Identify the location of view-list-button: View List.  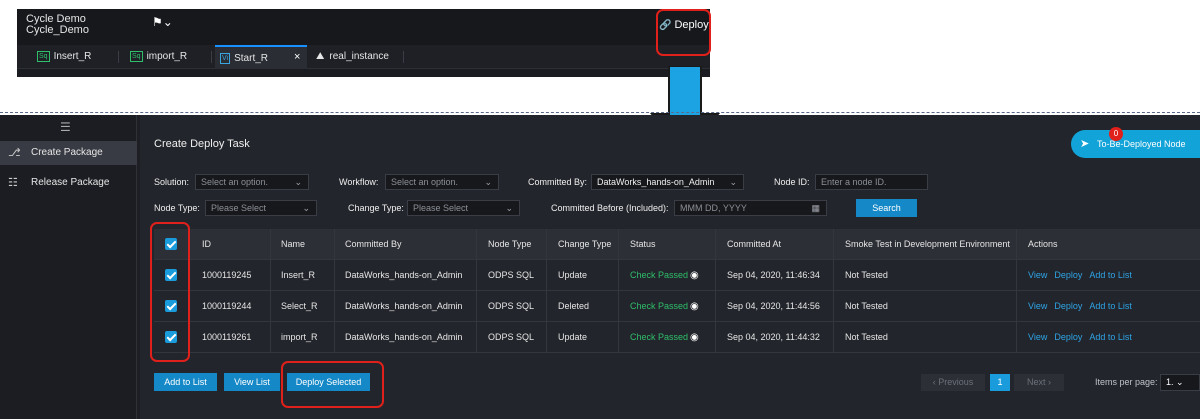
(252, 382).